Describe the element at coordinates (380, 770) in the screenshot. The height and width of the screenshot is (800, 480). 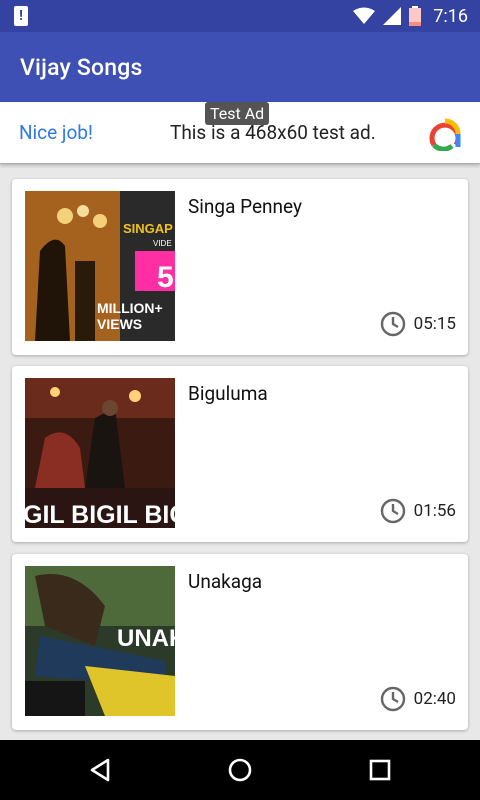
I see `recents-icon` at that location.